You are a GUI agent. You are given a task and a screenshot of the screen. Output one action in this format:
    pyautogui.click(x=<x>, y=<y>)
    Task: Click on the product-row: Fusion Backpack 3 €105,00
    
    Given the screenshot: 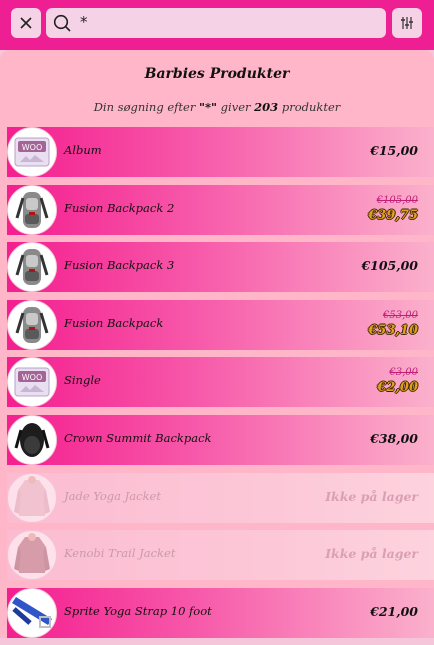 What is the action you would take?
    pyautogui.click(x=220, y=267)
    